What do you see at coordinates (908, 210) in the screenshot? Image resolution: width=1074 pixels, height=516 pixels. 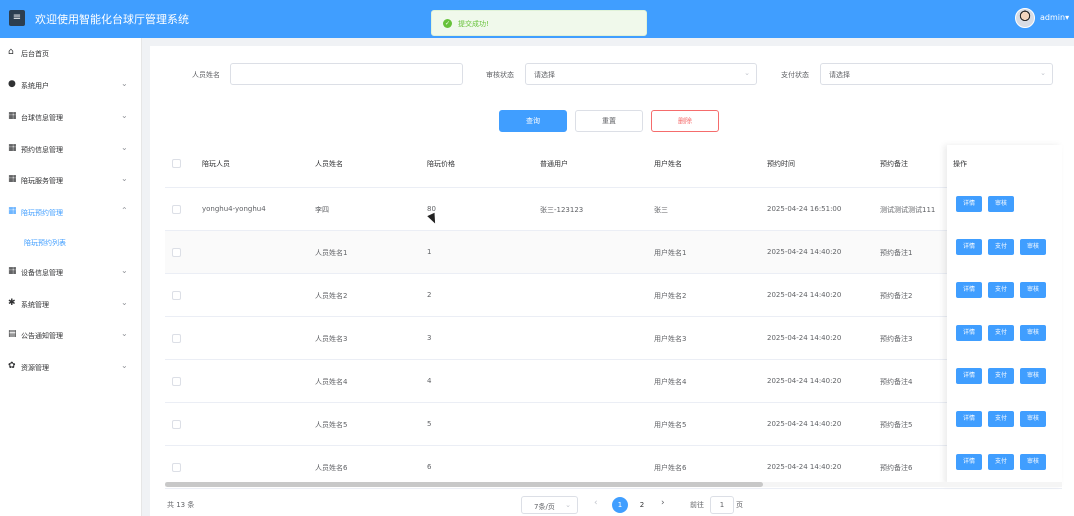 I see `note-cell: 测试测试测试111` at bounding box center [908, 210].